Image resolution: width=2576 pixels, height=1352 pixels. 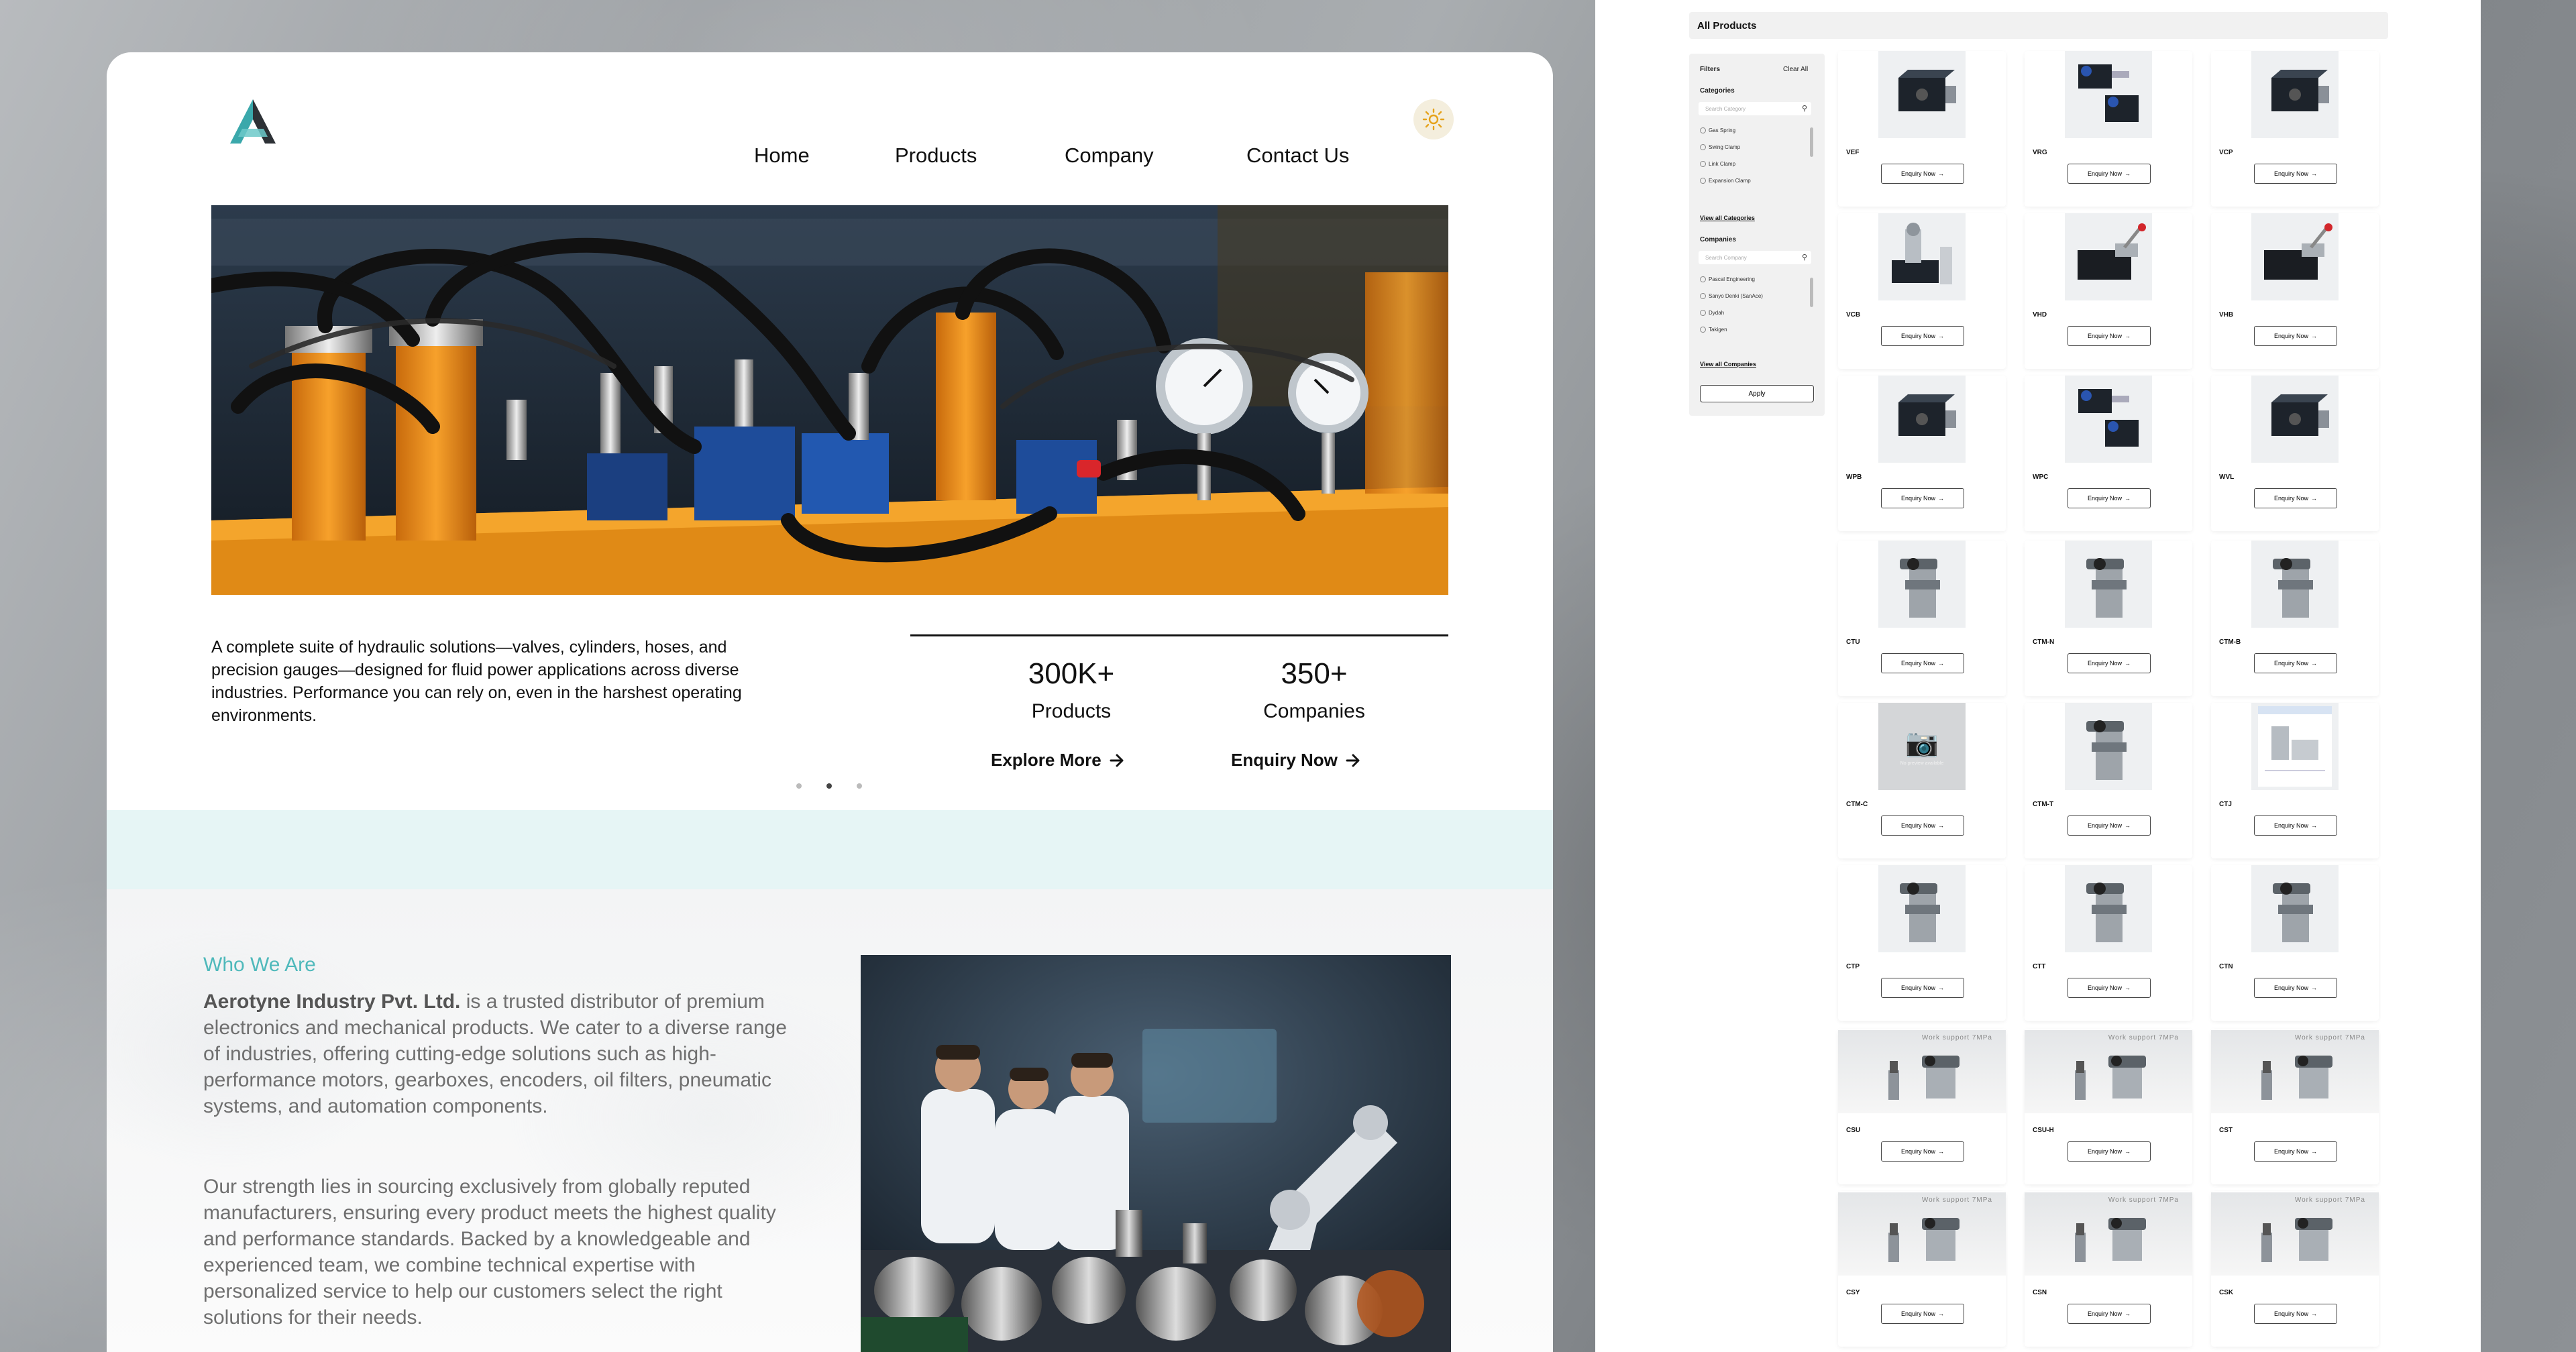 I want to click on product-card: VRG Enquiry Now →, so click(x=2108, y=129).